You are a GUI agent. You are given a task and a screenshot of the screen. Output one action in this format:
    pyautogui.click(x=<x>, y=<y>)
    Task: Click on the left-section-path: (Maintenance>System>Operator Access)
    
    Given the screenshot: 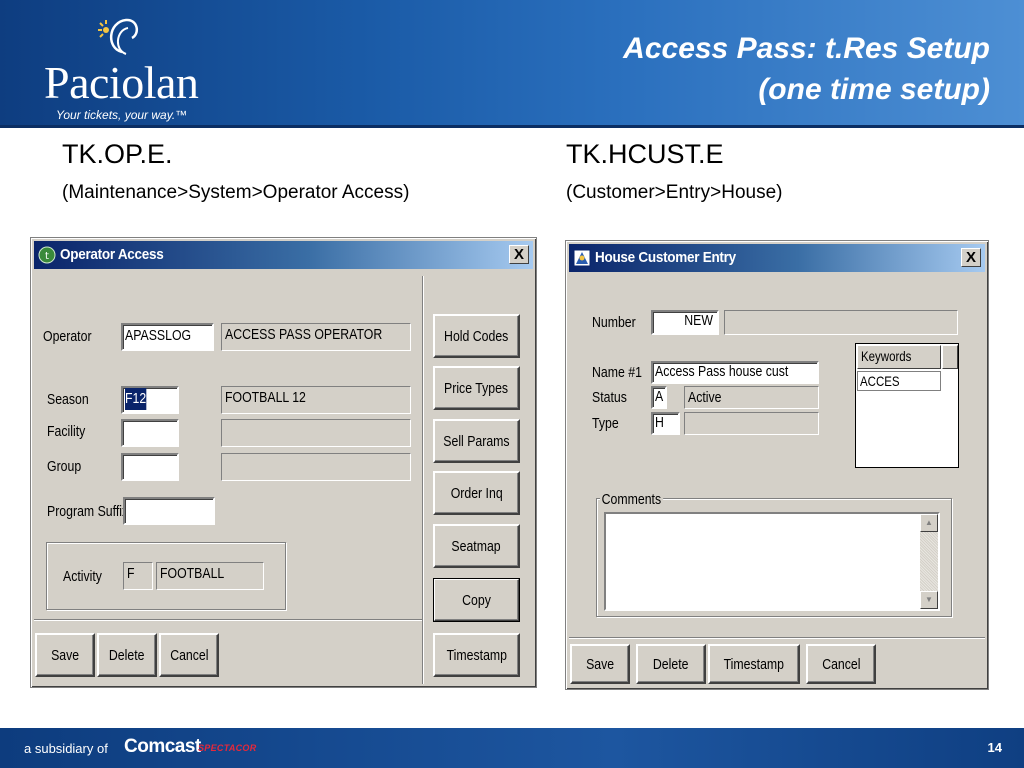 What is the action you would take?
    pyautogui.click(x=236, y=192)
    